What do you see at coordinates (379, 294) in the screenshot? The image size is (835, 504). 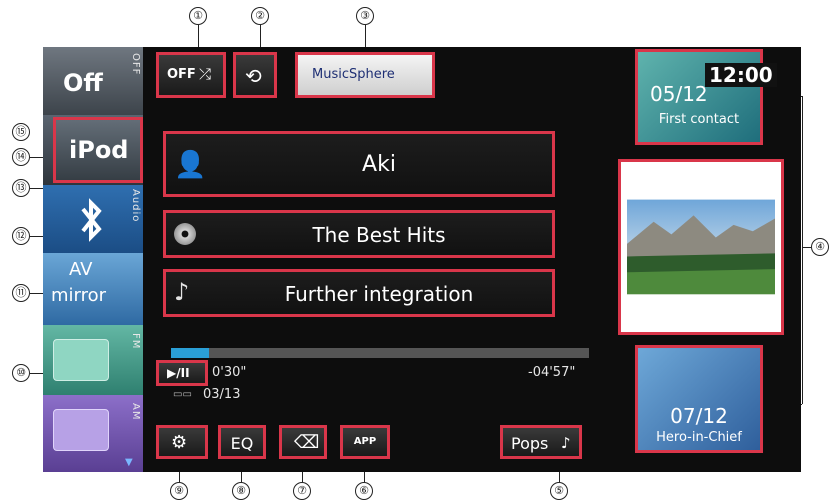 I see `song-title: Further integration` at bounding box center [379, 294].